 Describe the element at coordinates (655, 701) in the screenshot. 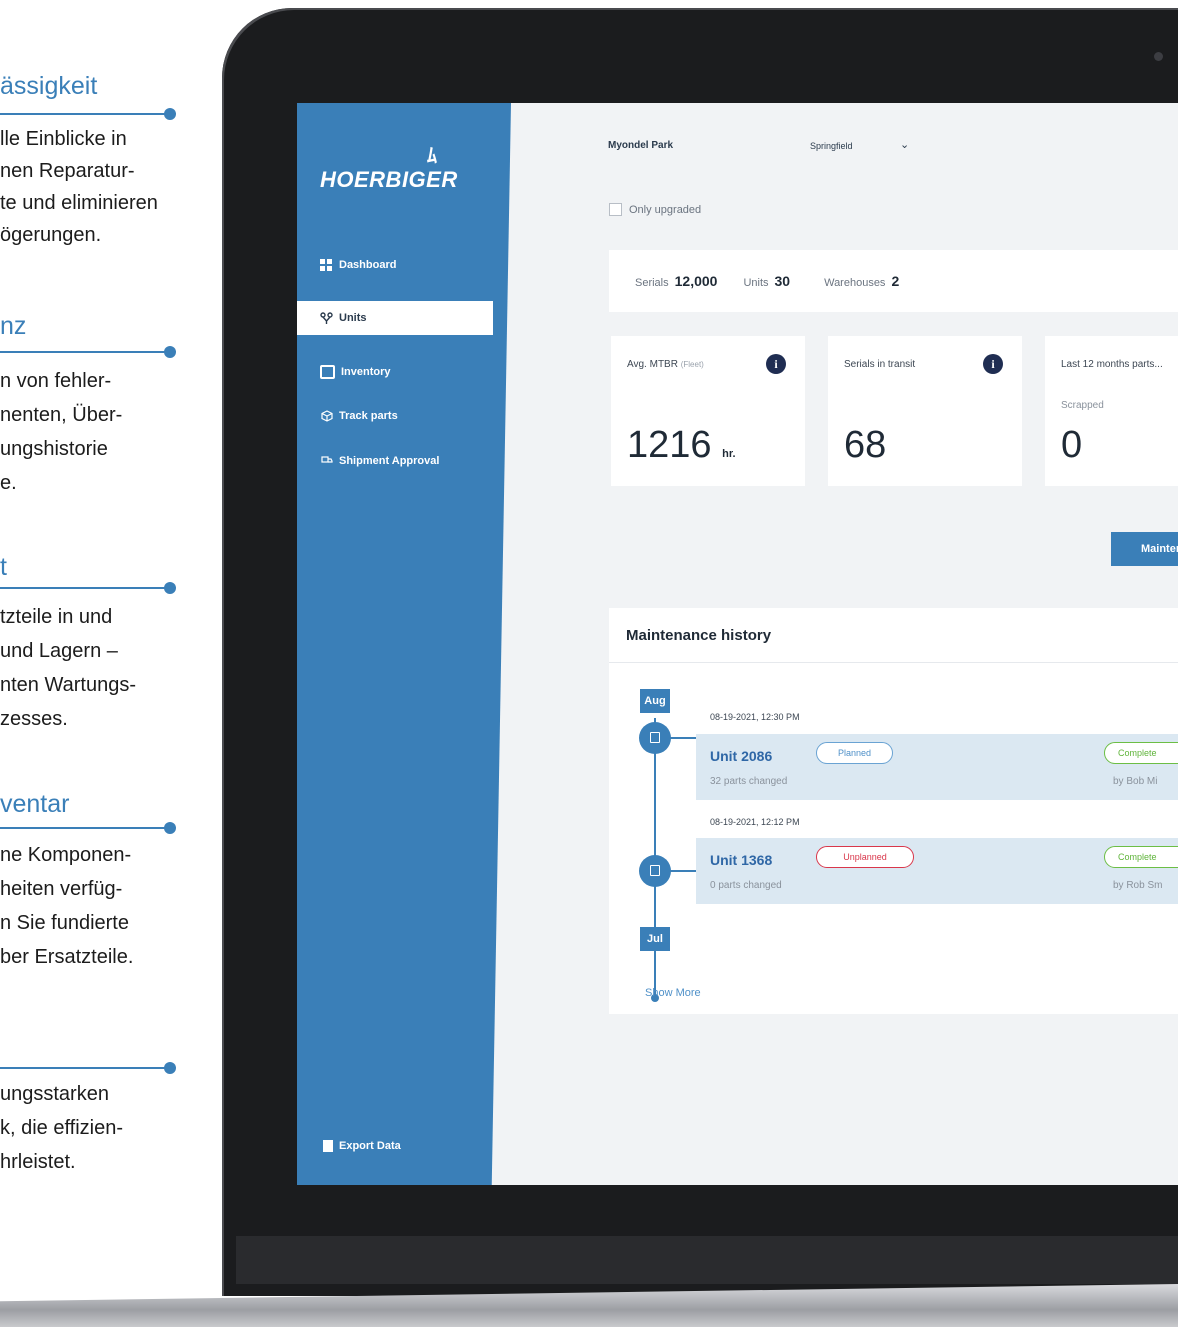

I see `timeline-month: Aug` at that location.